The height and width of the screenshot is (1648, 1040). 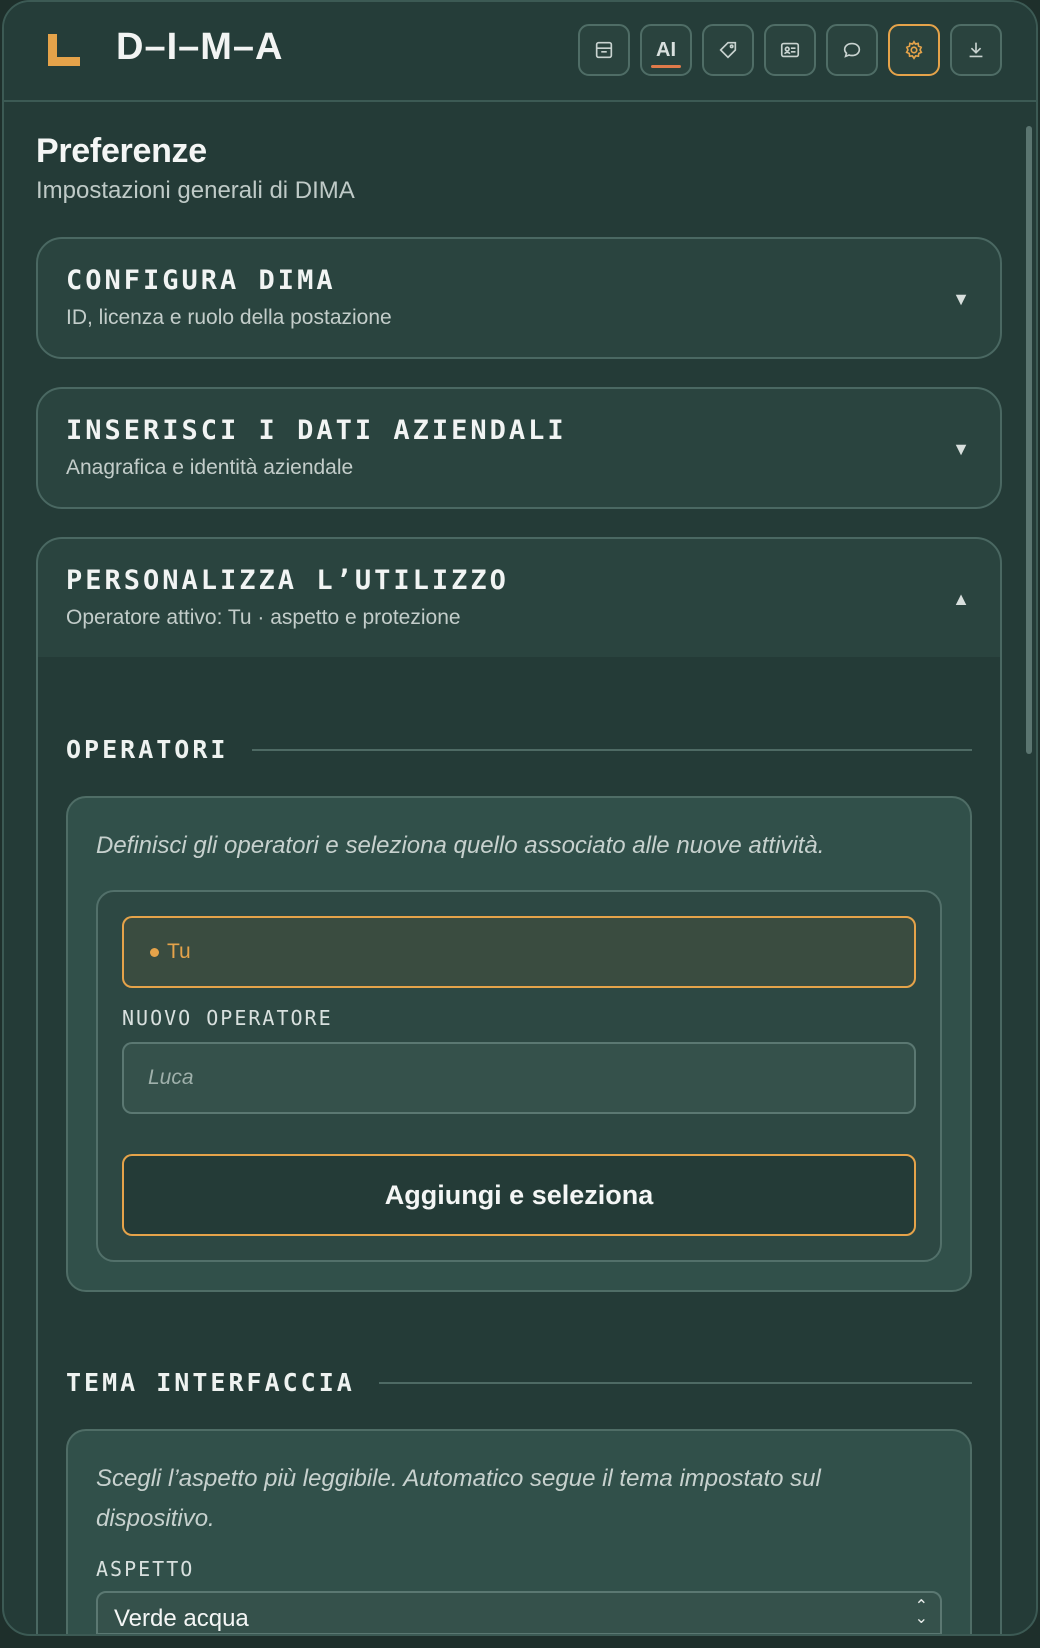 I want to click on toolbar: AI, so click(x=790, y=50).